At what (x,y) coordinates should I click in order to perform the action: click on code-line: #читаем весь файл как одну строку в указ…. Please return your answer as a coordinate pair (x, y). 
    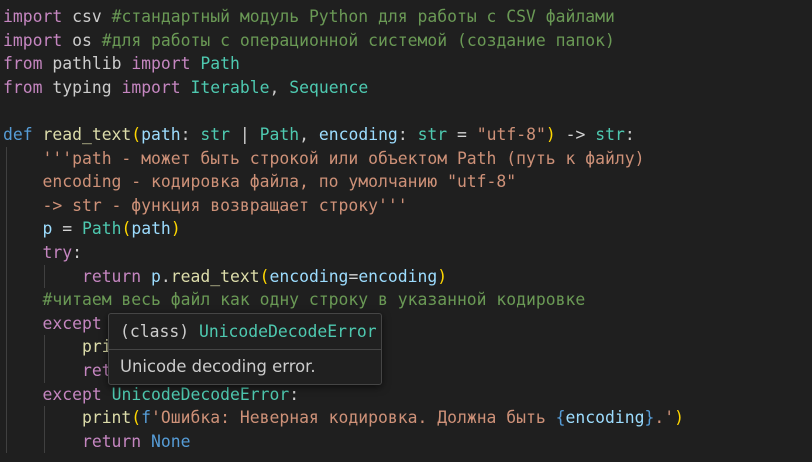
    Looking at the image, I should click on (294, 300).